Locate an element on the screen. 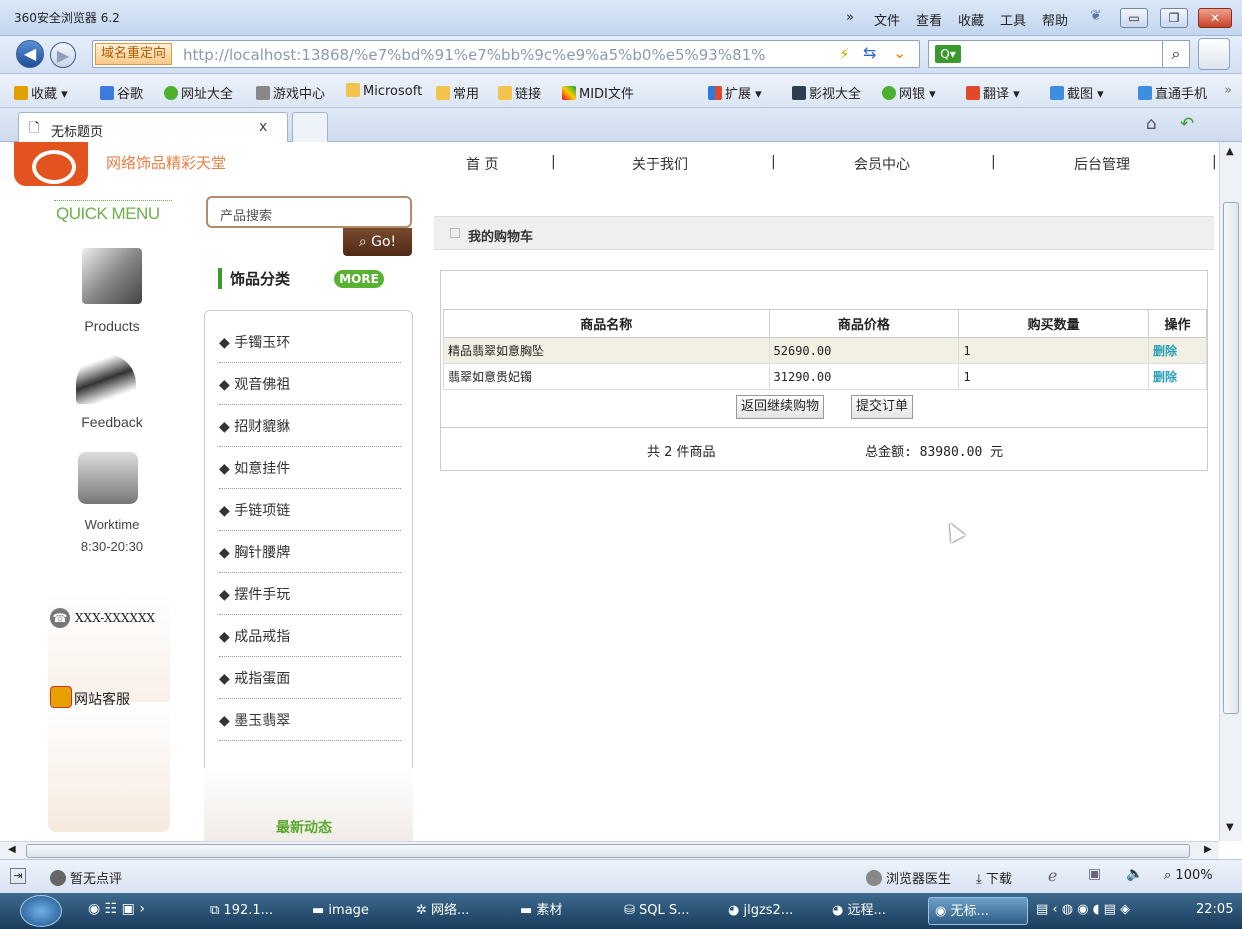  book-icon is located at coordinates (106, 379).